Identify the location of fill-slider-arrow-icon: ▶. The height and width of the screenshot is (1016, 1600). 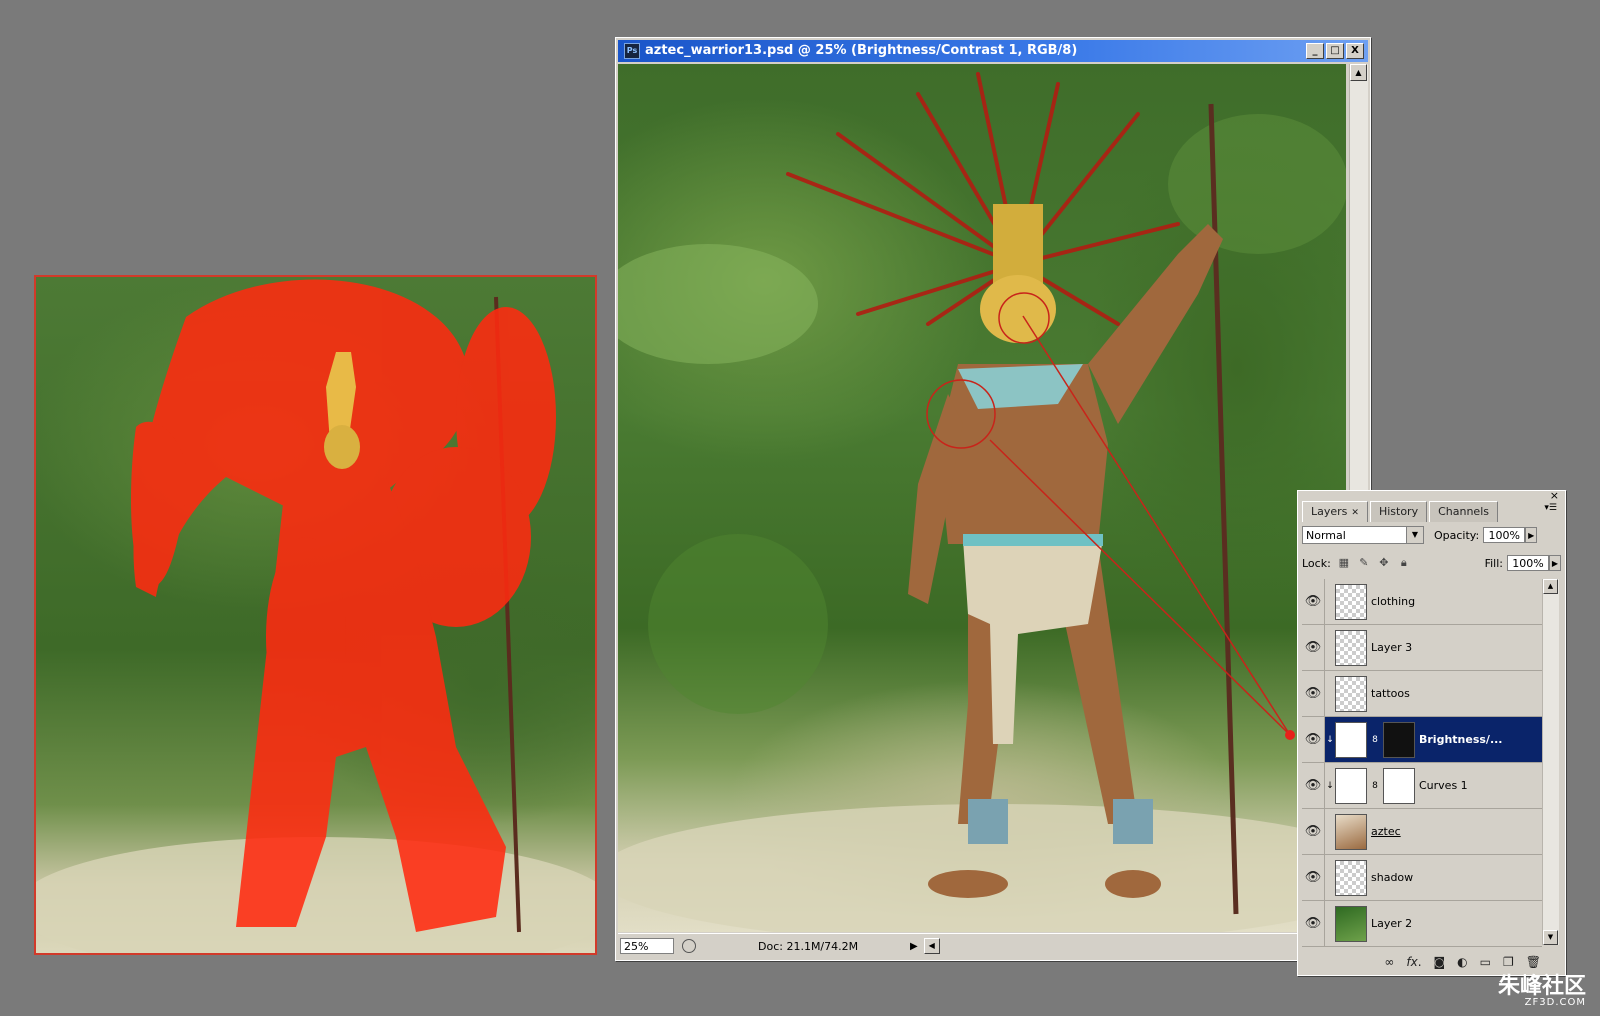
(1555, 563).